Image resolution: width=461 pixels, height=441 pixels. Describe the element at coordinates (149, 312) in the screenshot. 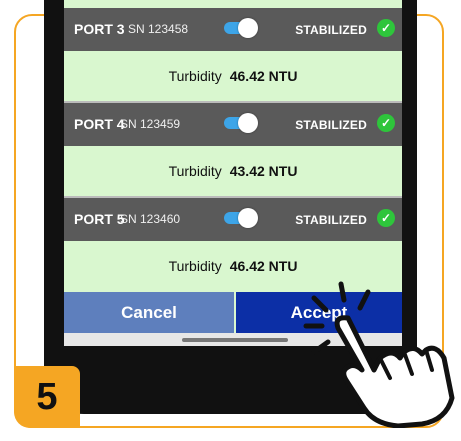

I see `cancel-button: Cancel` at that location.